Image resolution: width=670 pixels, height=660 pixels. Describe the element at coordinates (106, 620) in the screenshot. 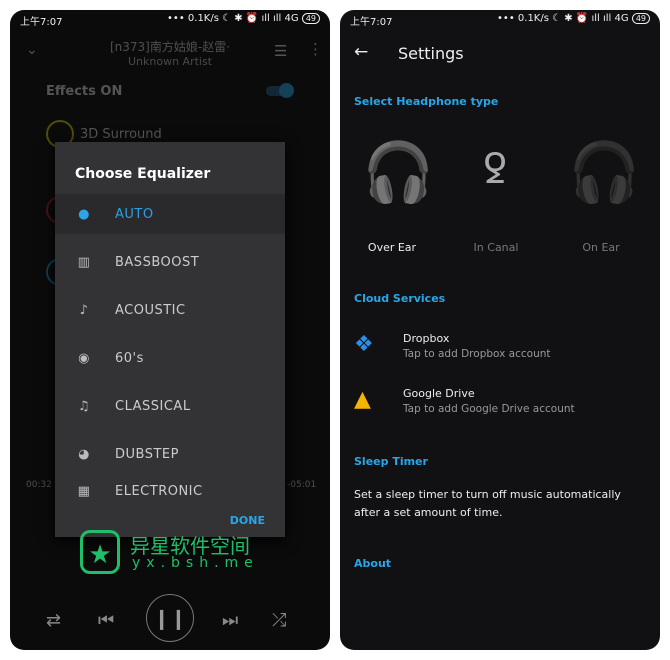

I see `previous-icon: ⏮` at that location.